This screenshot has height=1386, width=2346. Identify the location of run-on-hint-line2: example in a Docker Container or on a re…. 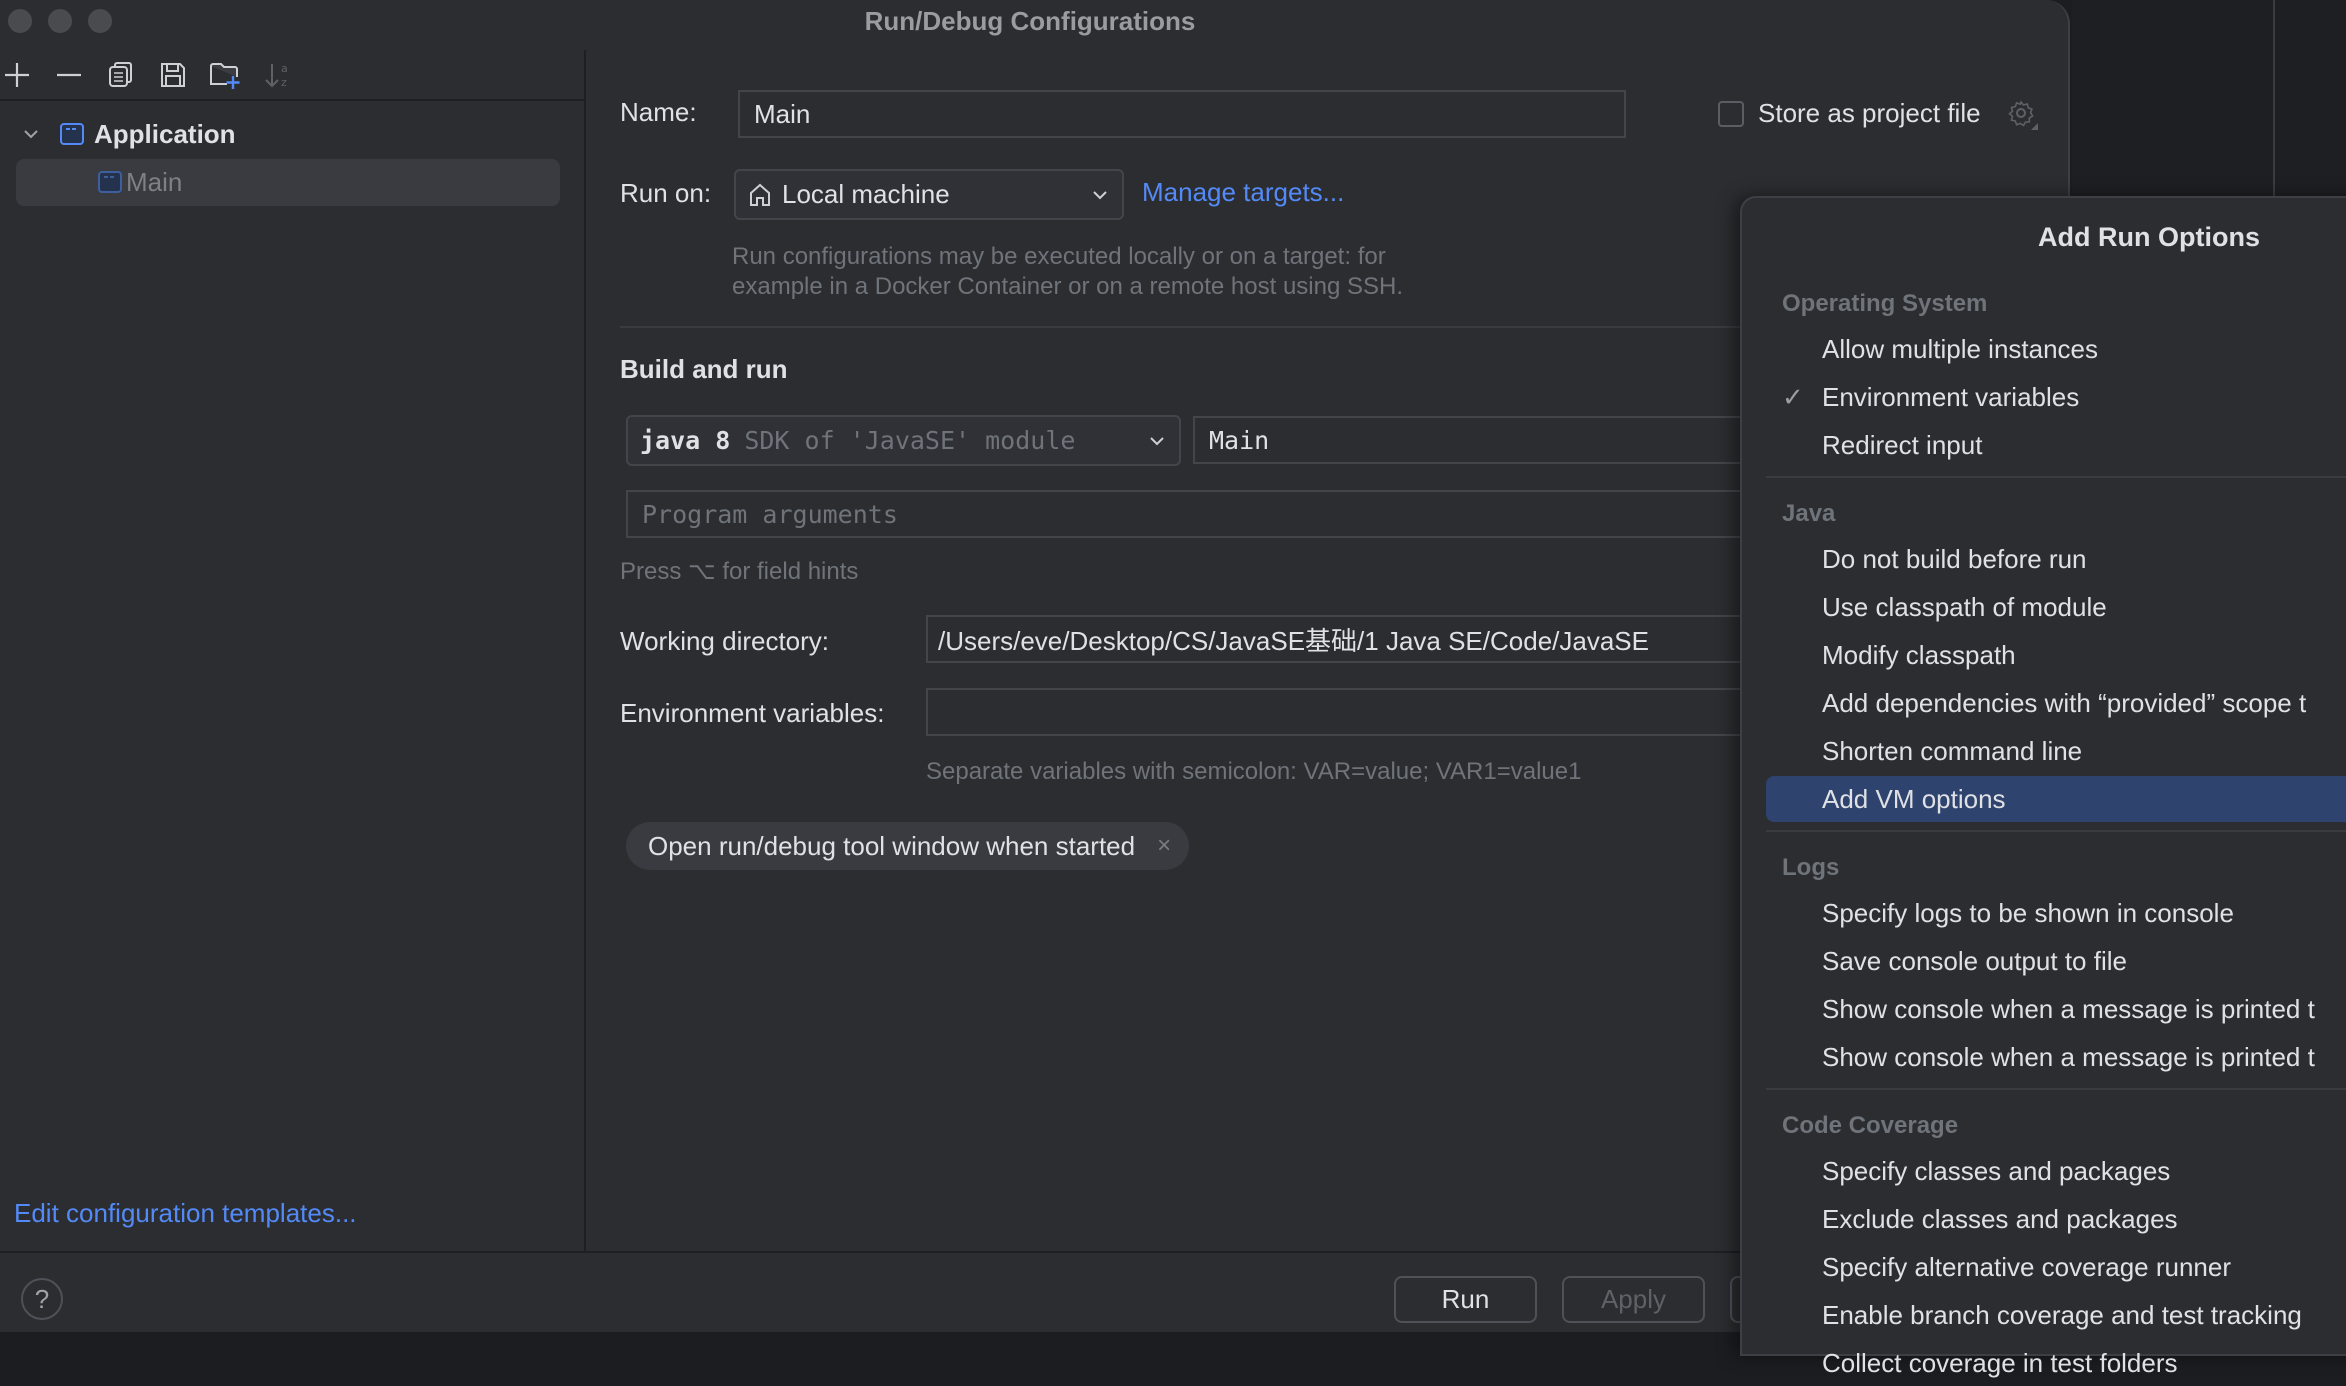
(1068, 286).